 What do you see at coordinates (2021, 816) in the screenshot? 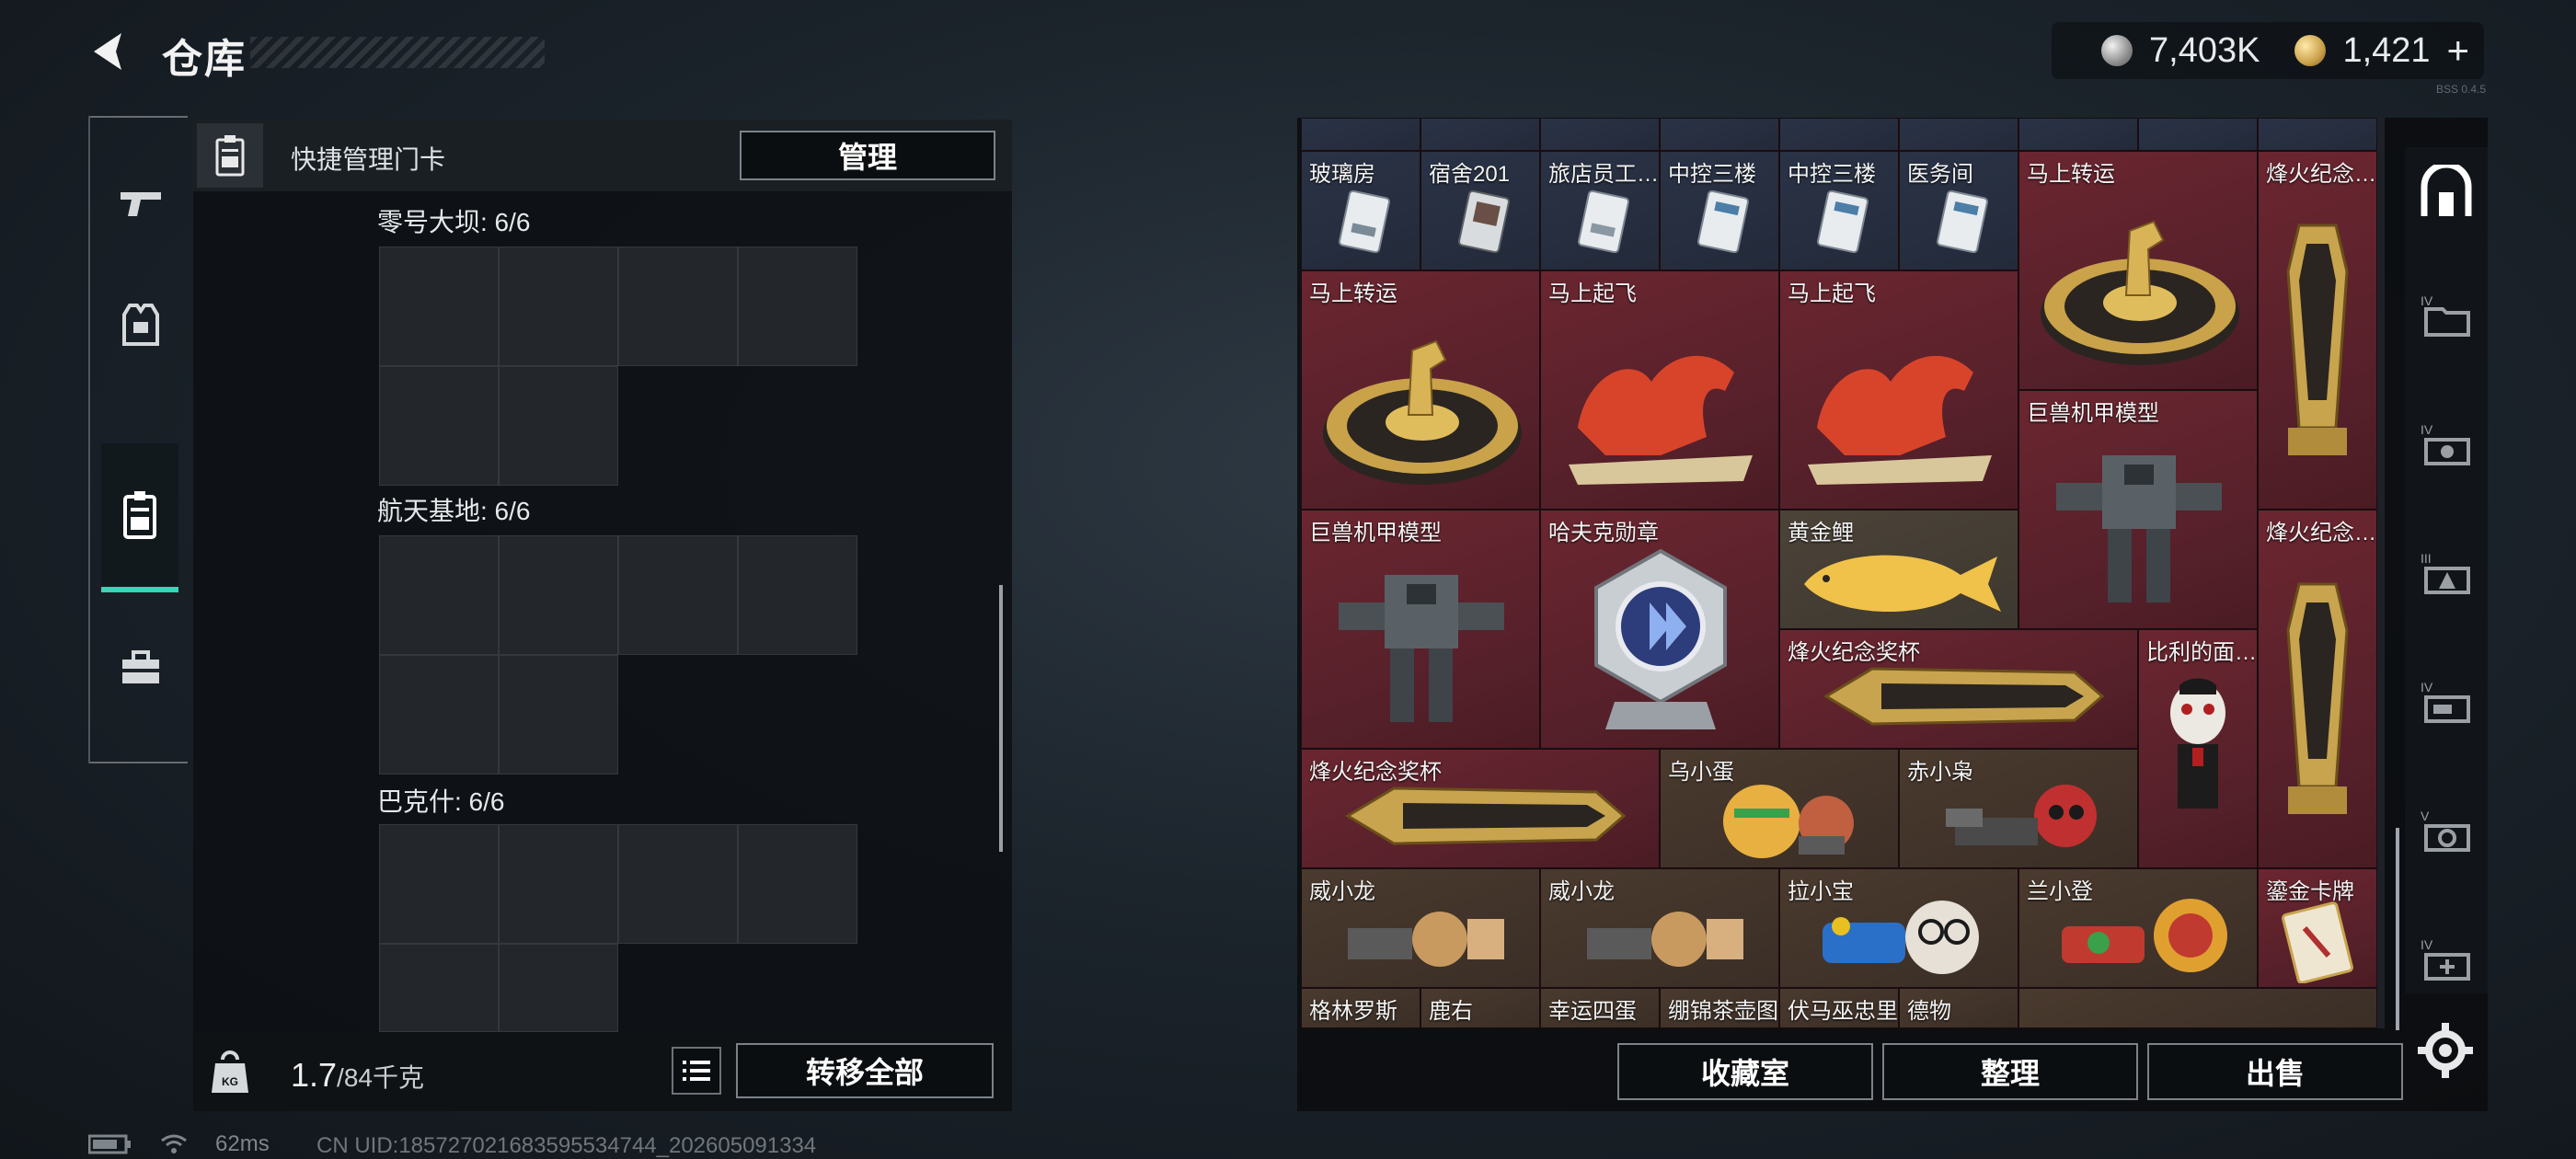
I see `figure-owl-icon` at bounding box center [2021, 816].